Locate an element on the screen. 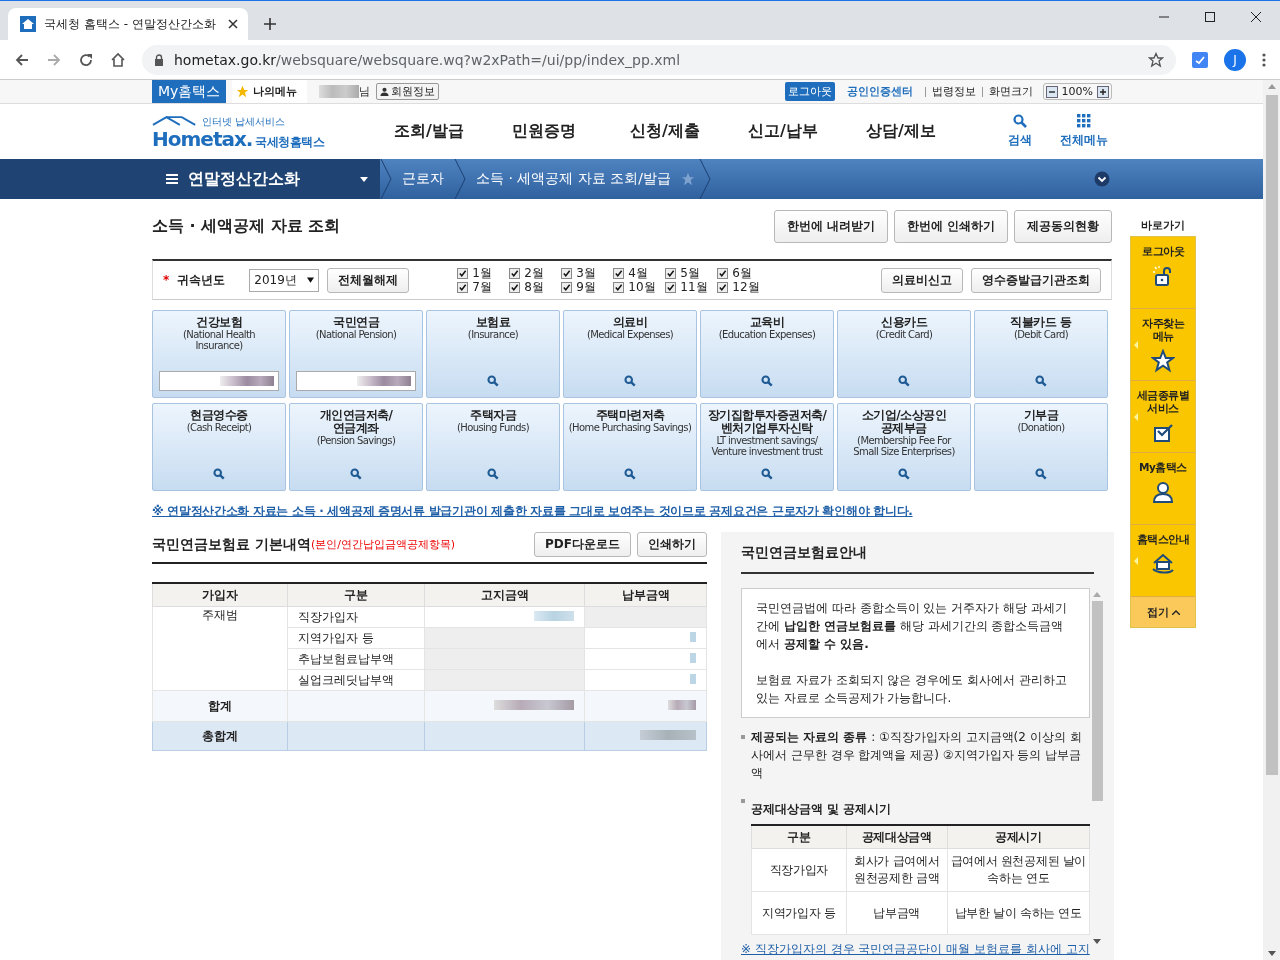 The width and height of the screenshot is (1280, 960). scrollbar is located at coordinates (1271, 520).